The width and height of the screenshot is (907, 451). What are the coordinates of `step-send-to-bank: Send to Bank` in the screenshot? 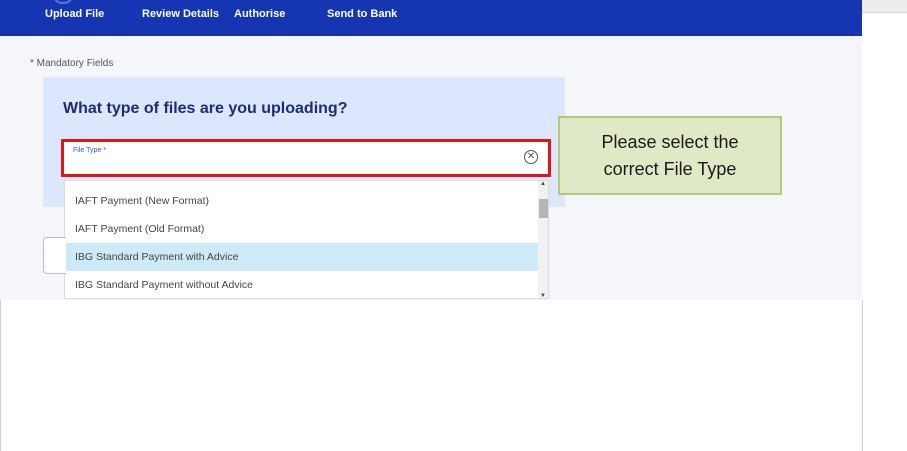 It's located at (362, 14).